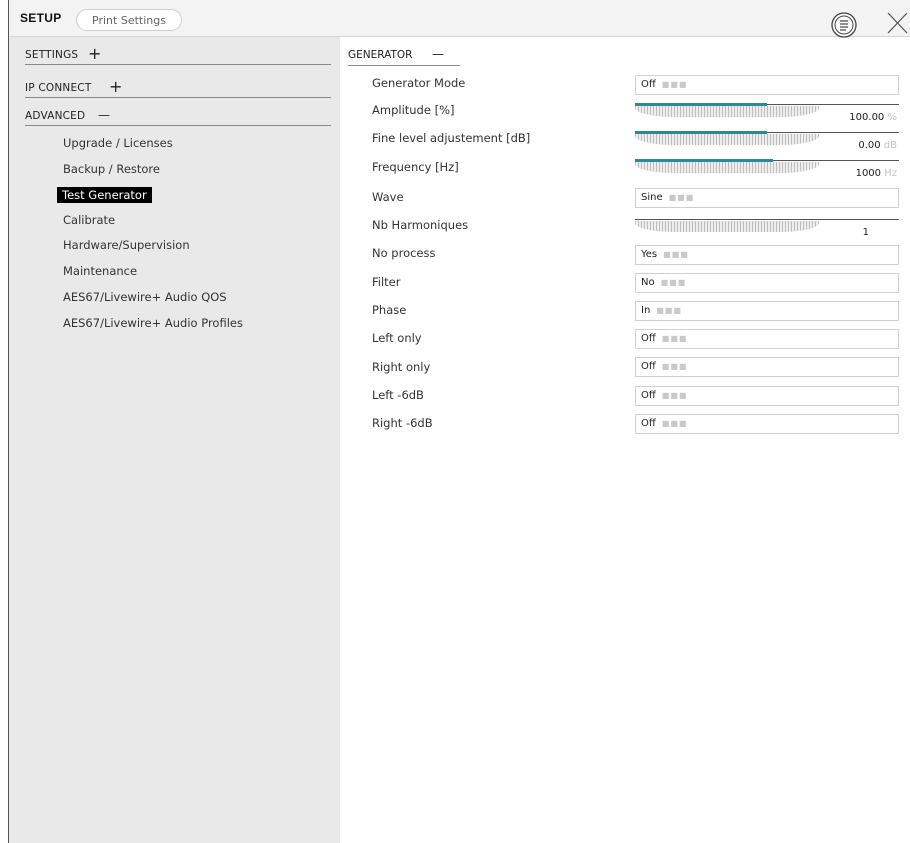 This screenshot has width=910, height=843. I want to click on sidebar-item-audio-profiles: AES67/Livewire+ Audio Profiles, so click(153, 323).